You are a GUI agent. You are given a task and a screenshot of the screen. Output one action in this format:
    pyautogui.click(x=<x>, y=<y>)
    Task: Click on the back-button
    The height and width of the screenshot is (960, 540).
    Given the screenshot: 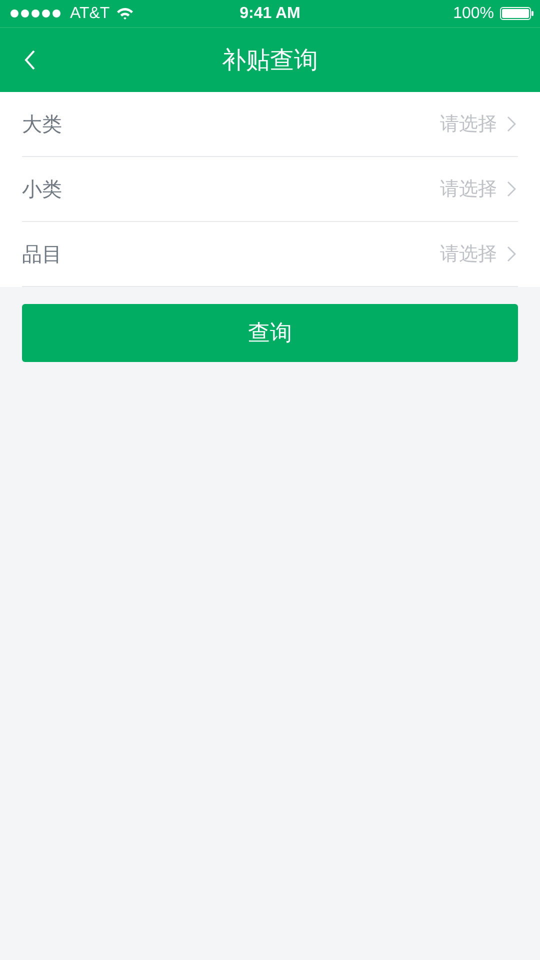 What is the action you would take?
    pyautogui.click(x=30, y=60)
    